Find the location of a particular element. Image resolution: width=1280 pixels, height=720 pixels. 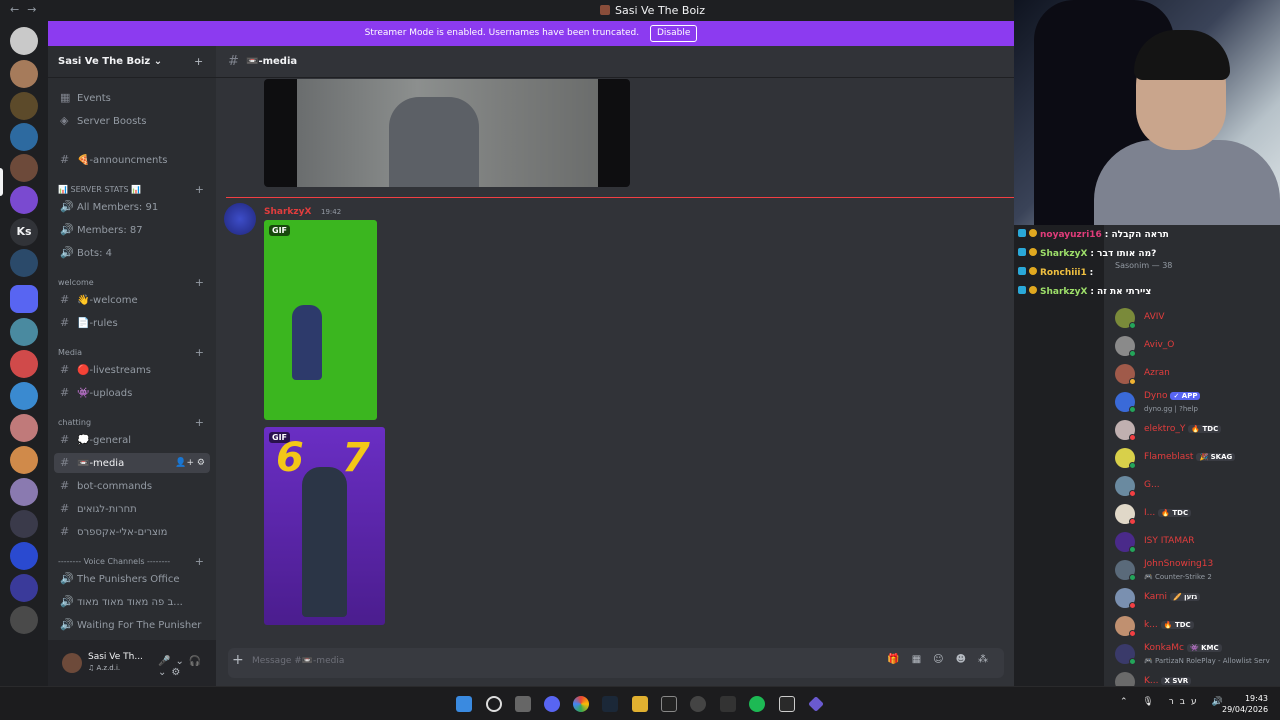

text-channel: # 💭-general is located at coordinates (132, 440).